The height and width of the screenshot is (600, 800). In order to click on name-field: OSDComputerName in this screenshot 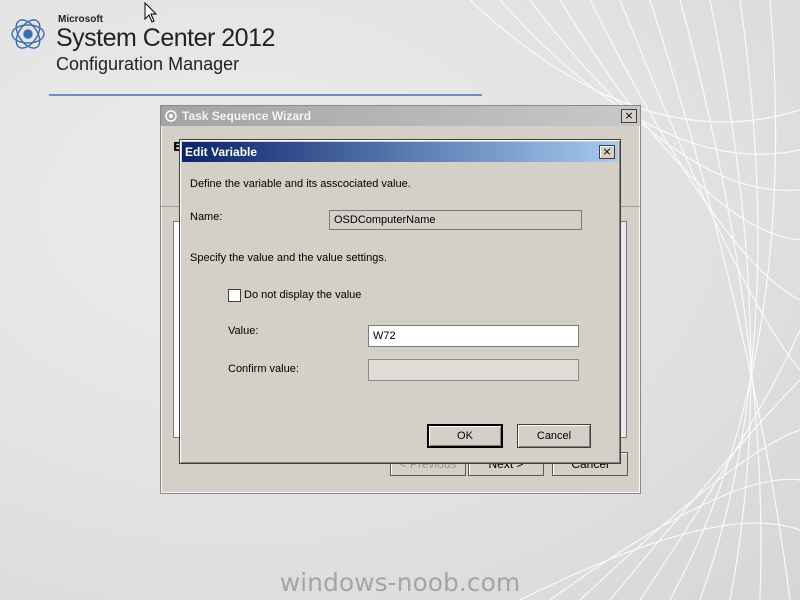, I will do `click(455, 220)`.